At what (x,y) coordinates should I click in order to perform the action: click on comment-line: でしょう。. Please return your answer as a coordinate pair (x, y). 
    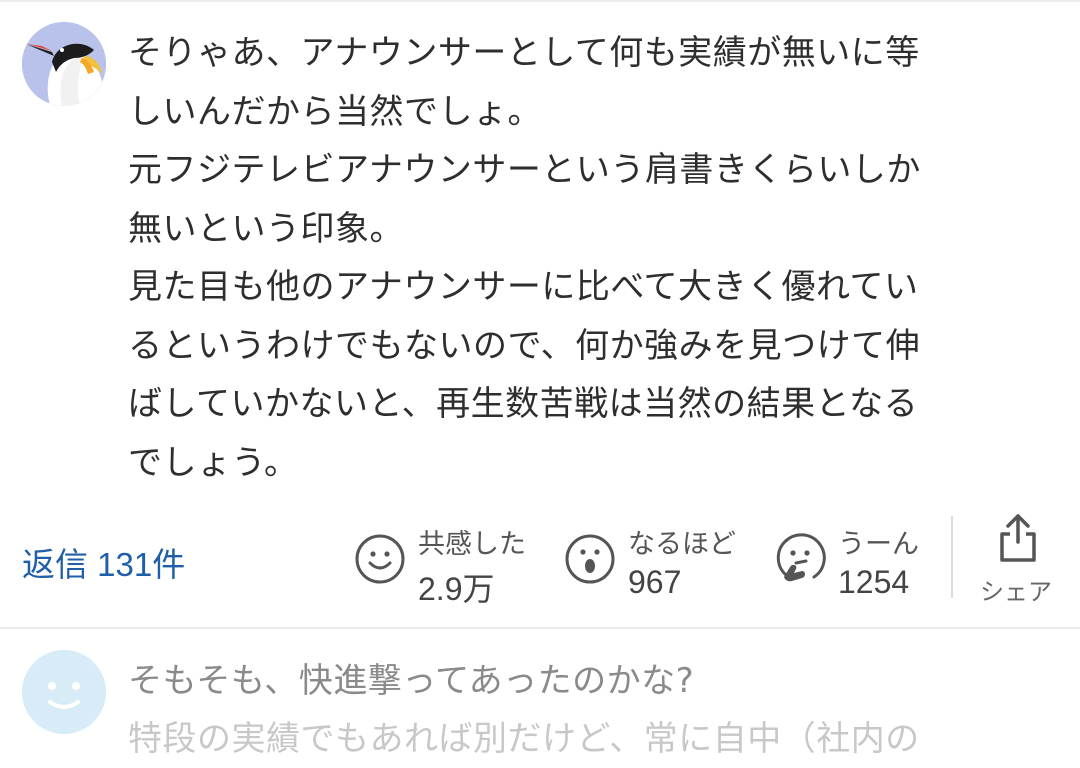
    Looking at the image, I should click on (213, 462).